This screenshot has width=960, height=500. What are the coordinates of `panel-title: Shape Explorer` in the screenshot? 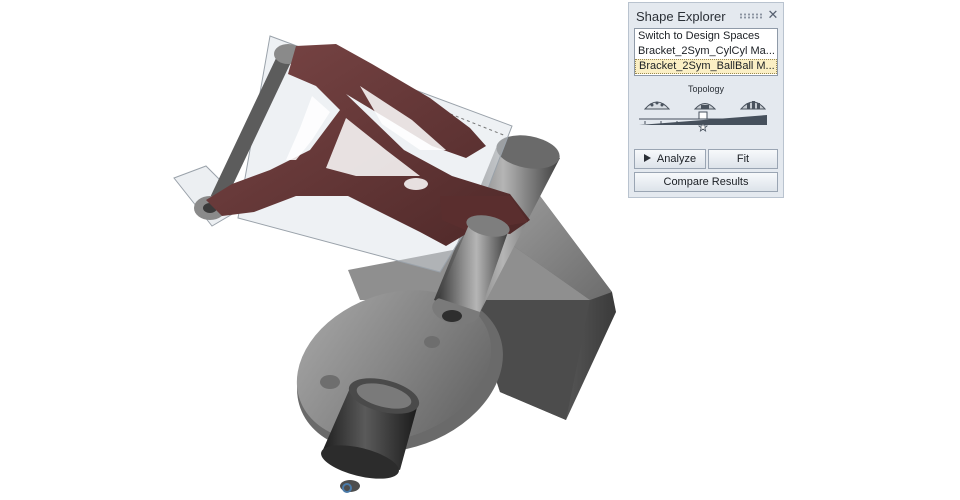 It's located at (681, 16).